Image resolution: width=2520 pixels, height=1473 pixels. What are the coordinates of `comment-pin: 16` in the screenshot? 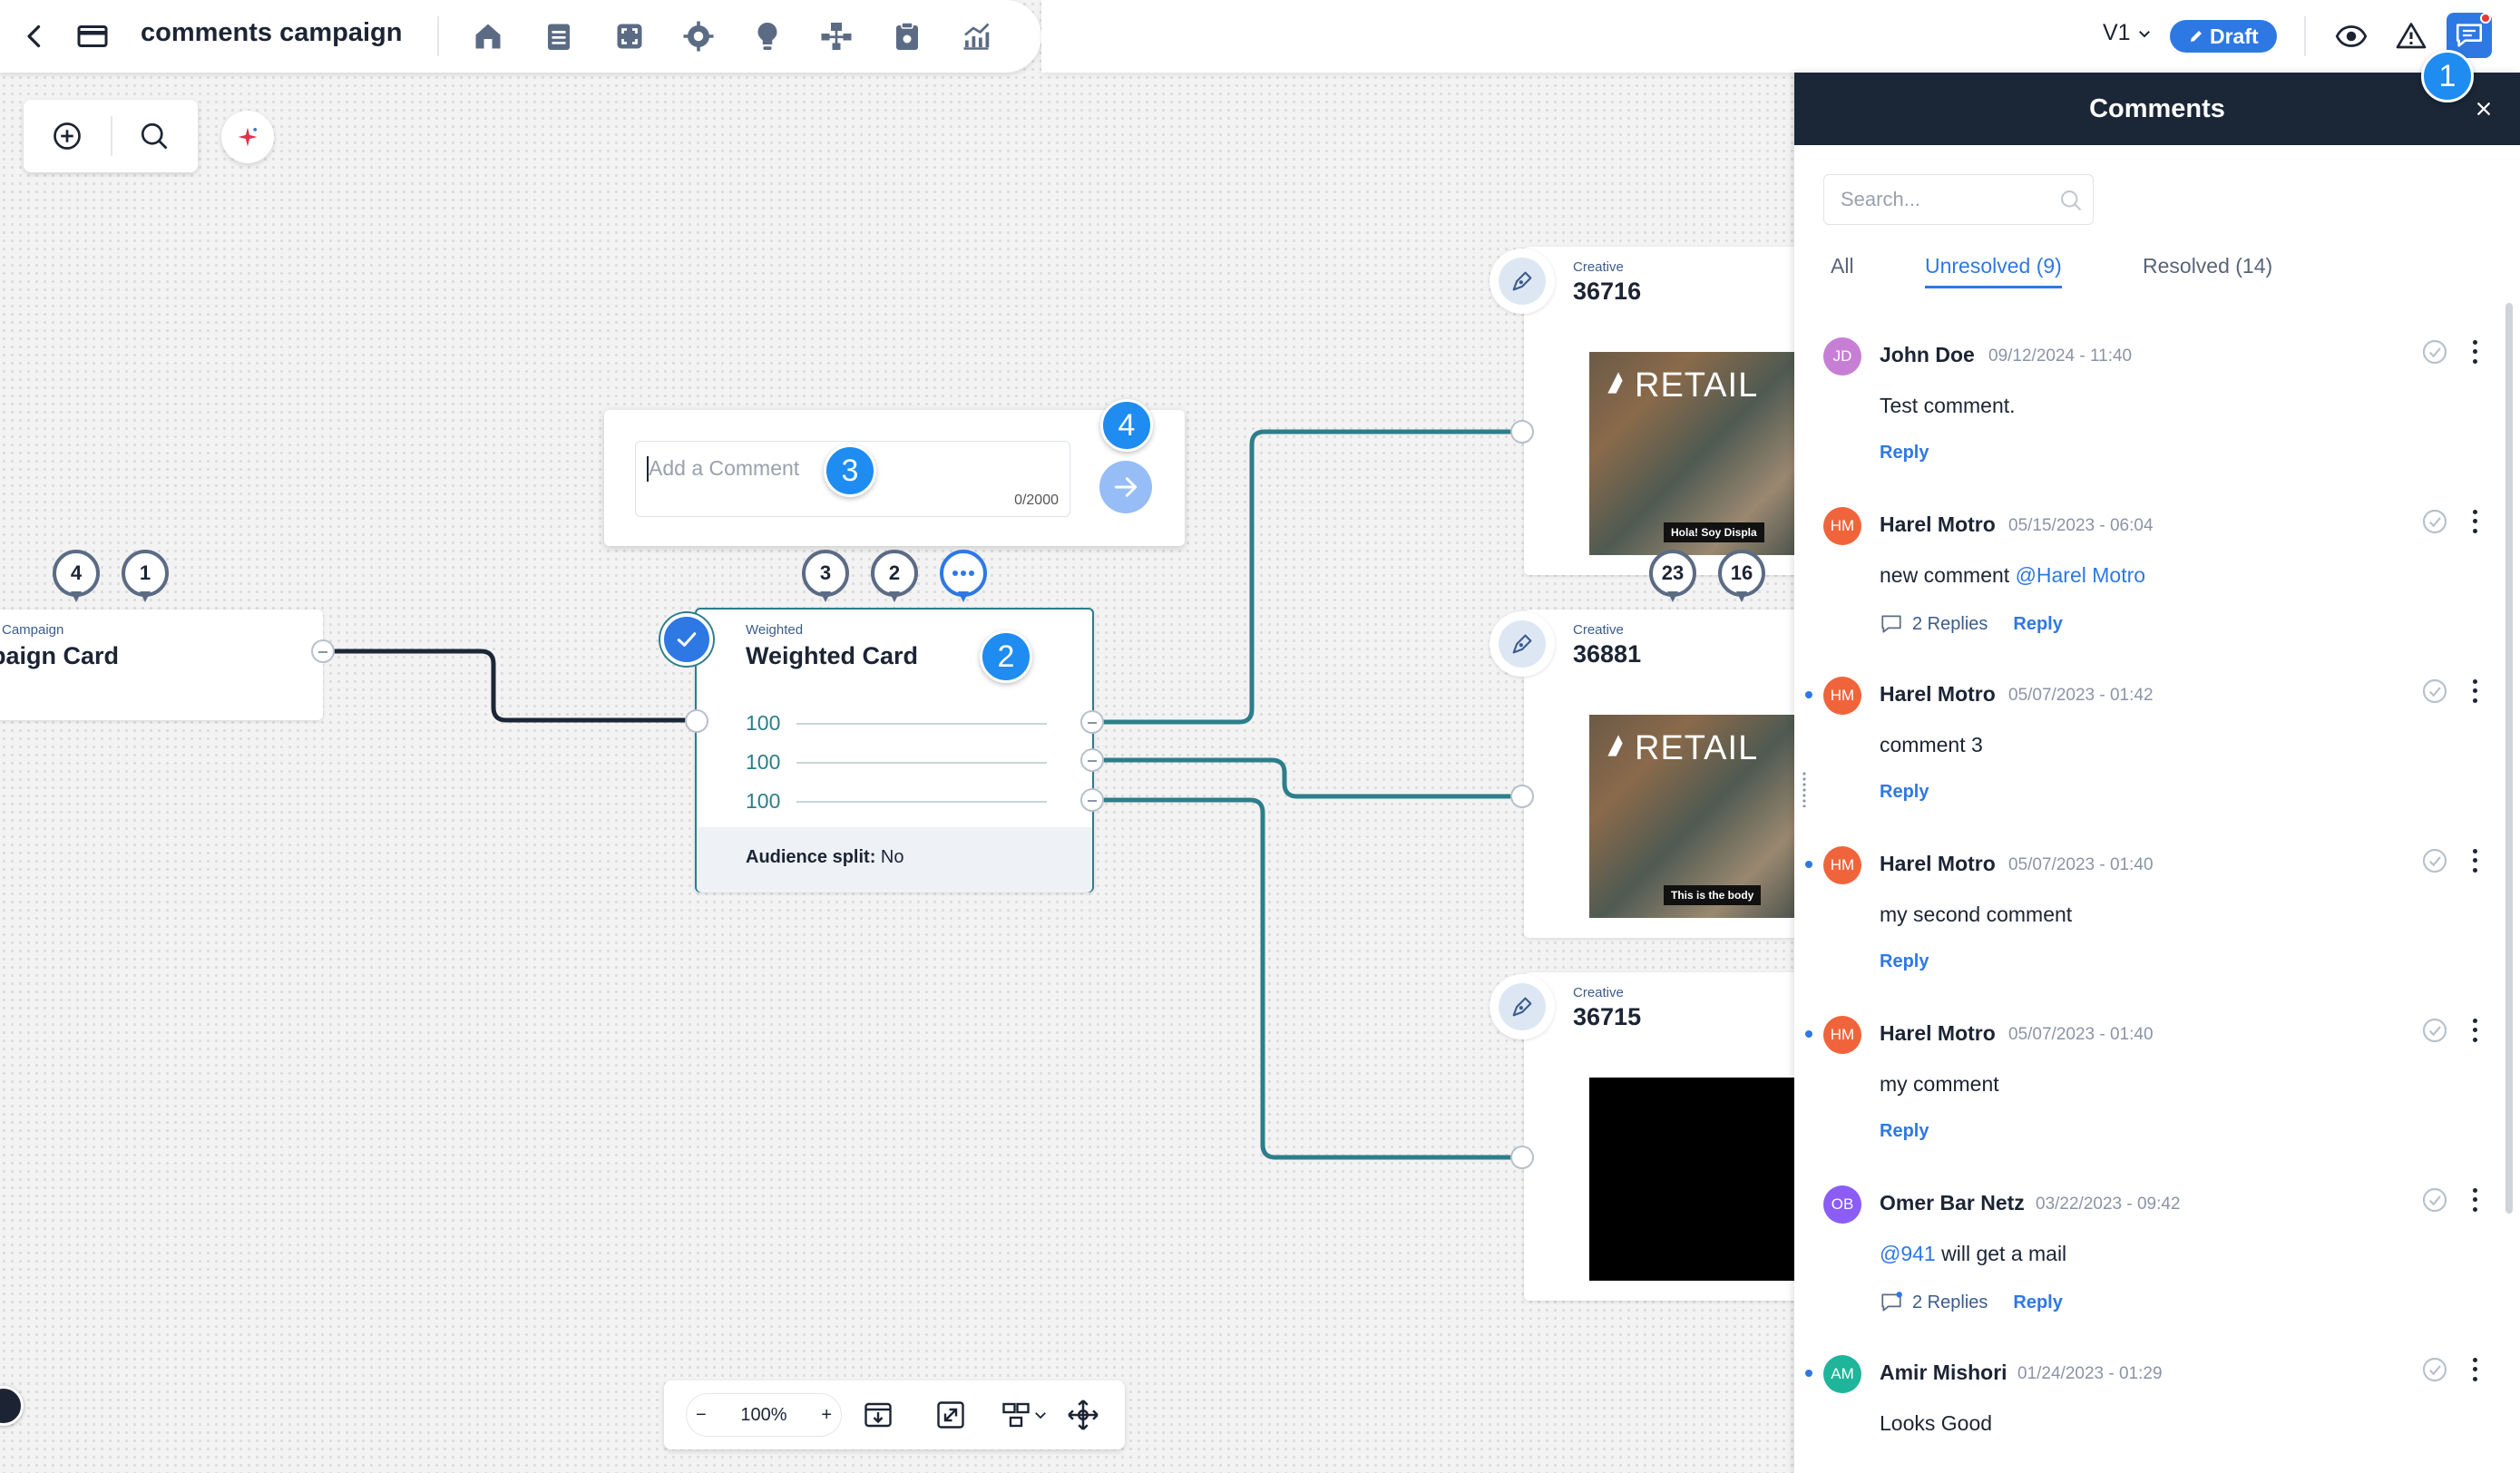 It's located at (1742, 578).